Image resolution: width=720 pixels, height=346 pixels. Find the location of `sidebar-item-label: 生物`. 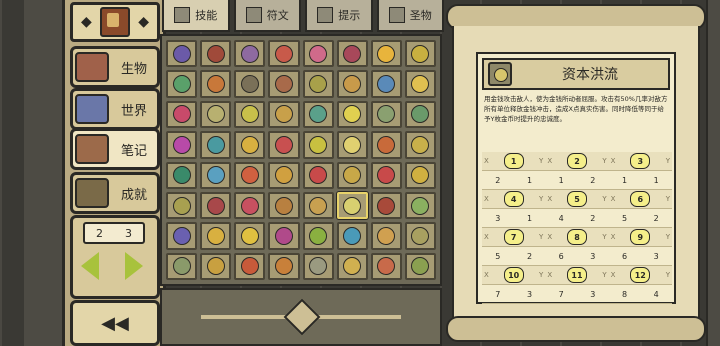

sidebar-item-label: 生物 is located at coordinates (134, 69).